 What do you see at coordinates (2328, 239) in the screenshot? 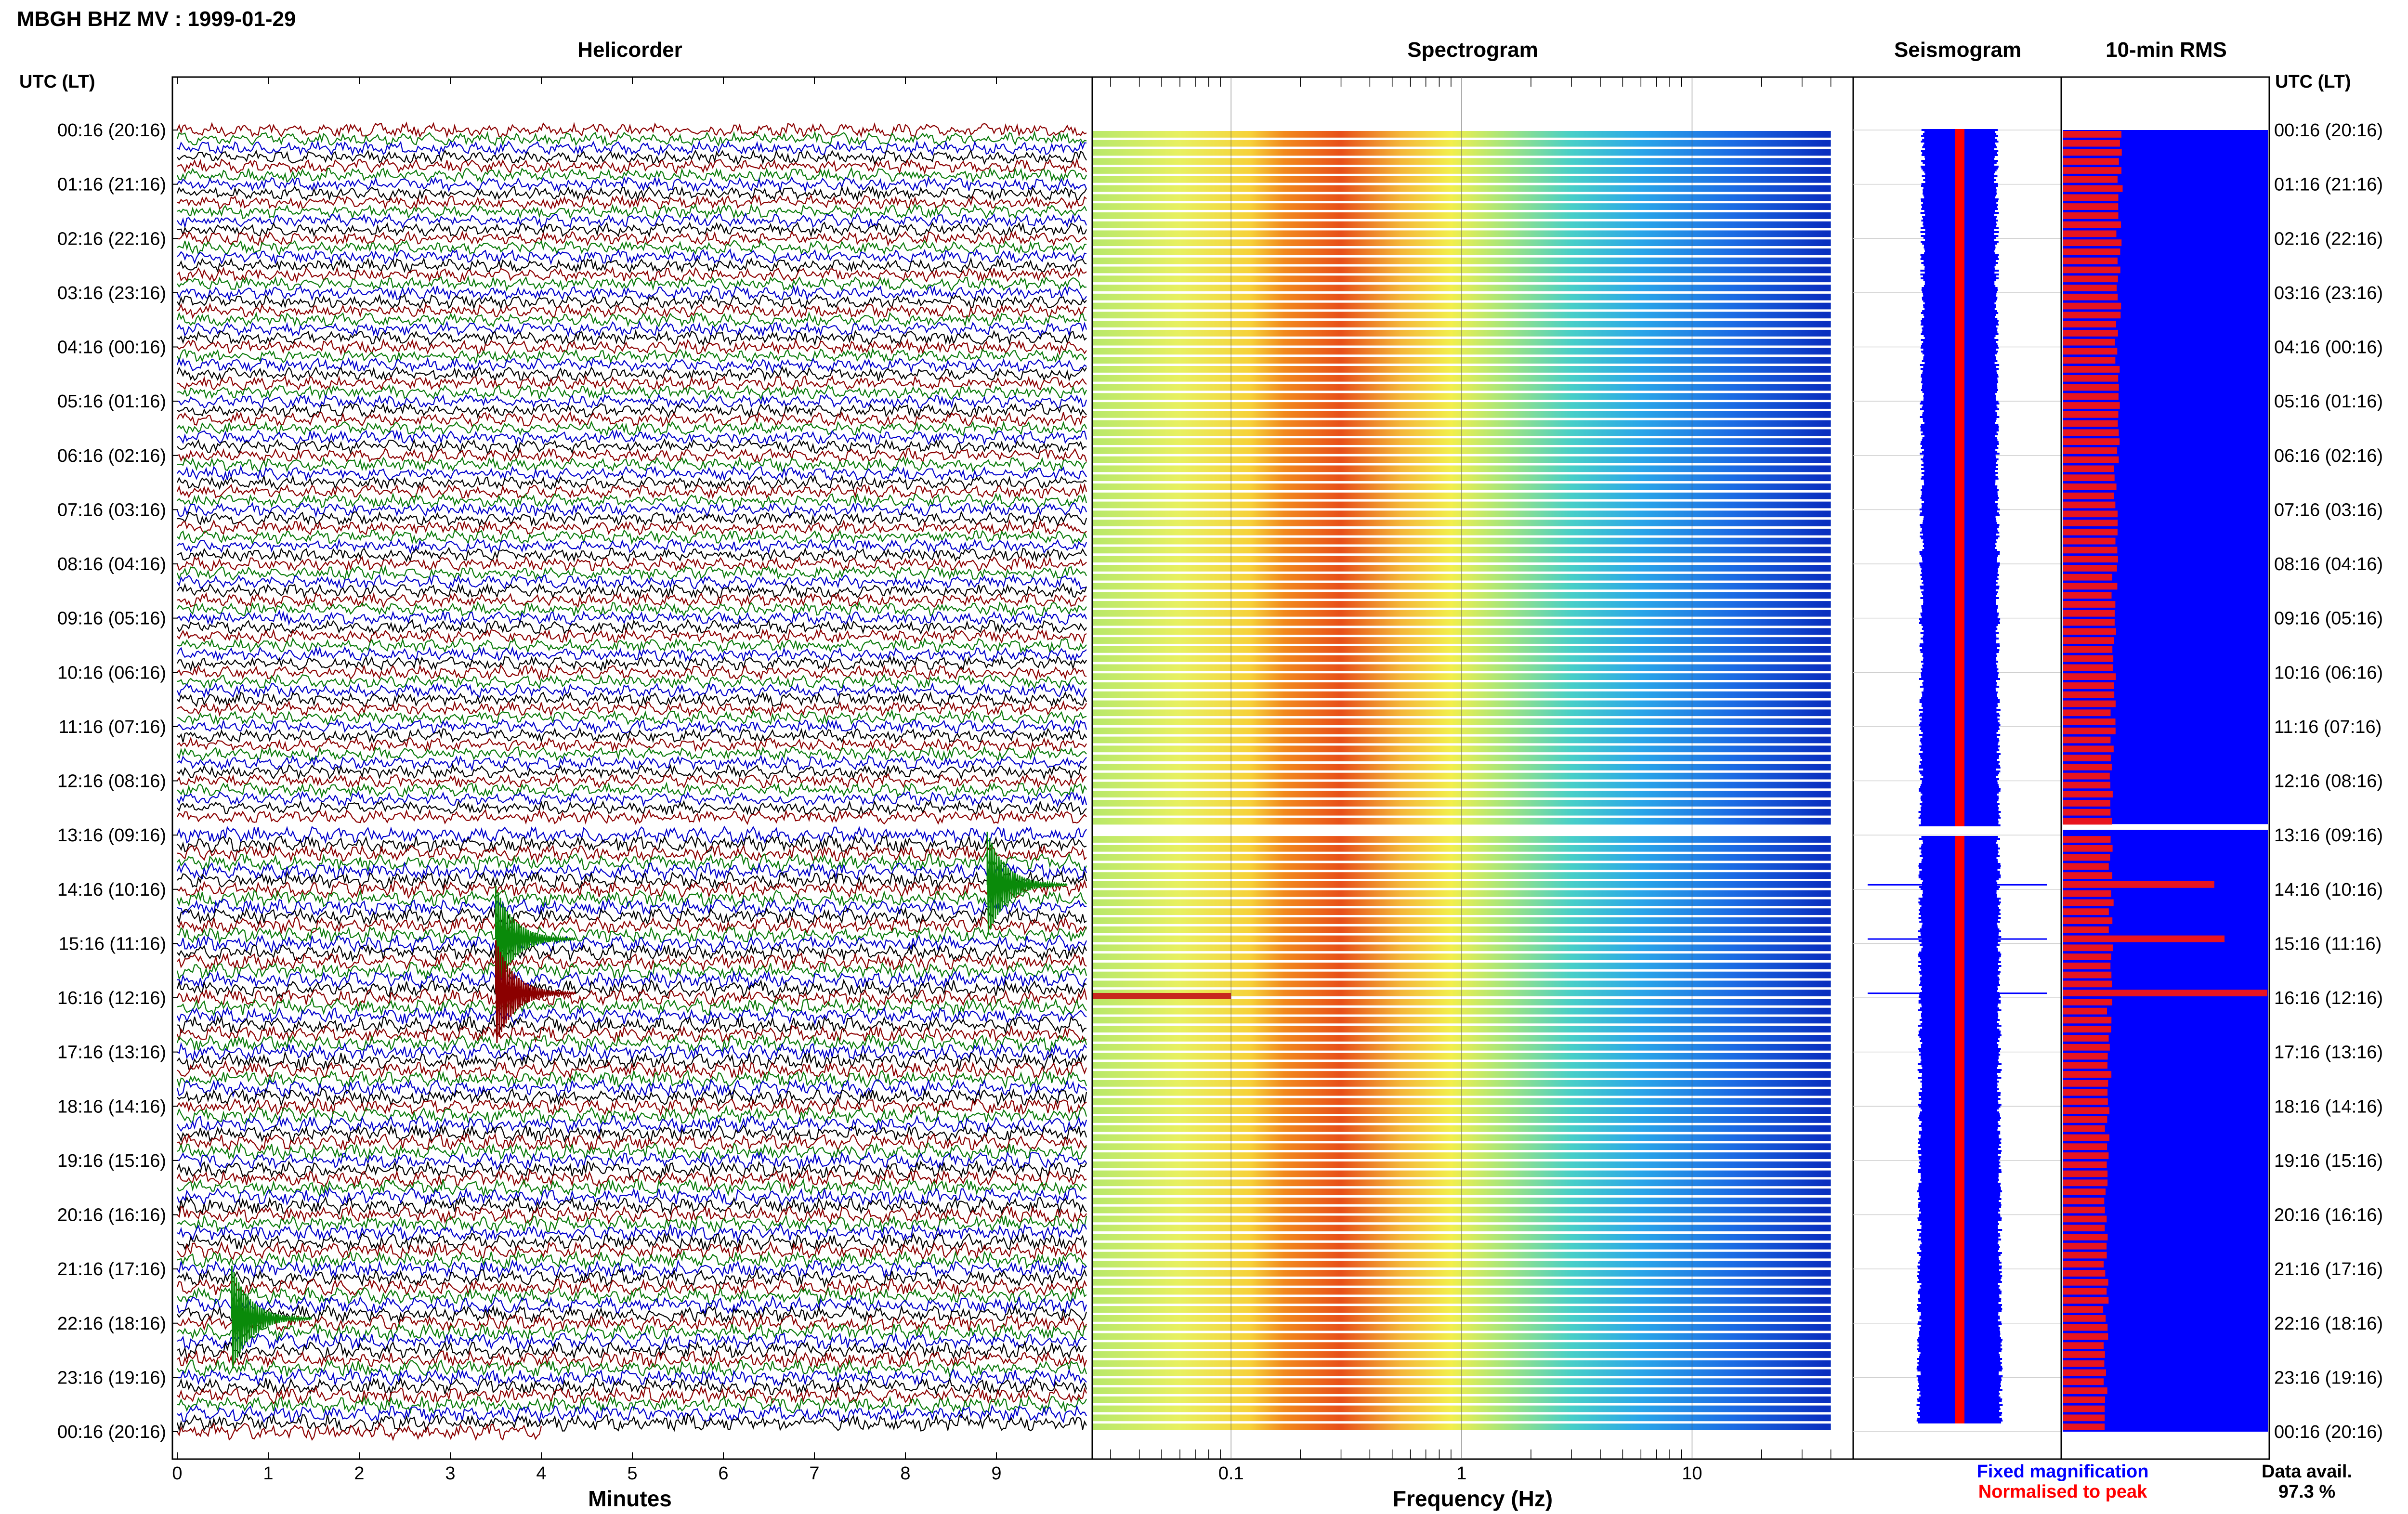
I see `right-time-tick-label: 02:16 (22:16)` at bounding box center [2328, 239].